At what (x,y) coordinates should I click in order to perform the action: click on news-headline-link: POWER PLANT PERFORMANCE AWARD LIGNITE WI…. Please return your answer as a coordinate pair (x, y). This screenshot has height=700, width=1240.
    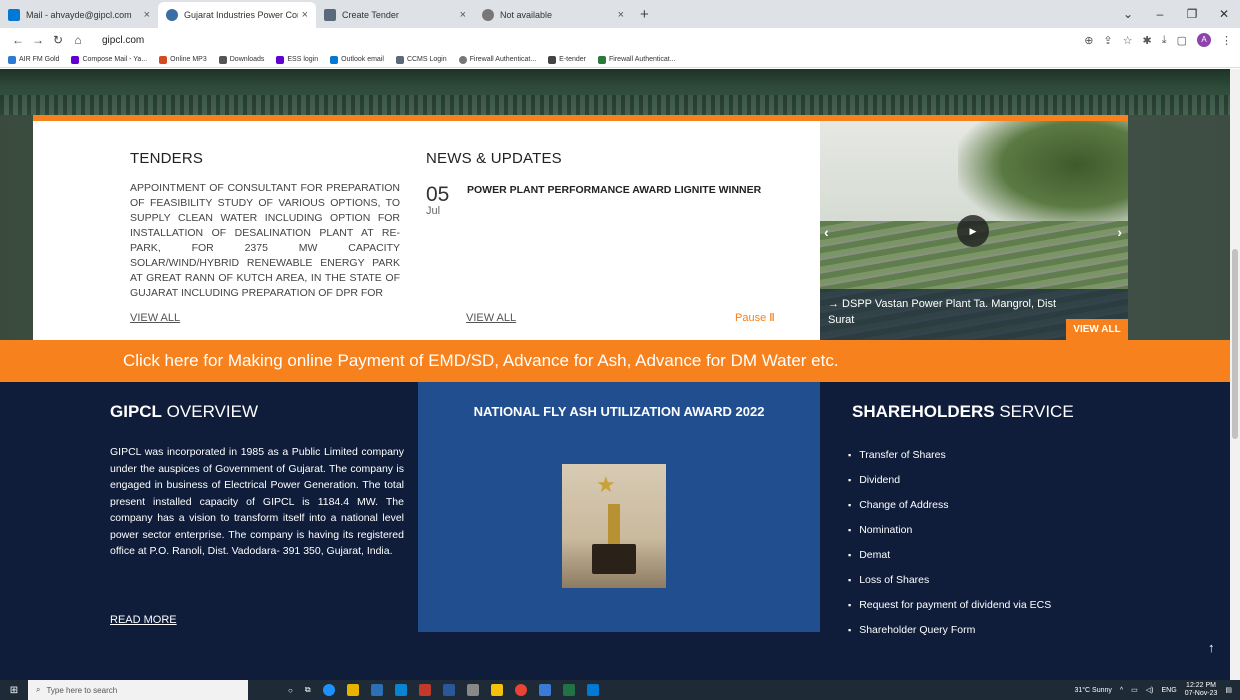
    Looking at the image, I should click on (614, 190).